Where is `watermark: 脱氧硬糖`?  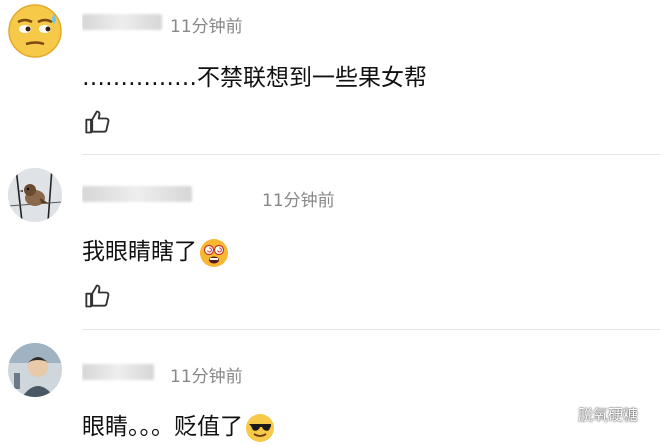
watermark: 脱氧硬糖 is located at coordinates (596, 414).